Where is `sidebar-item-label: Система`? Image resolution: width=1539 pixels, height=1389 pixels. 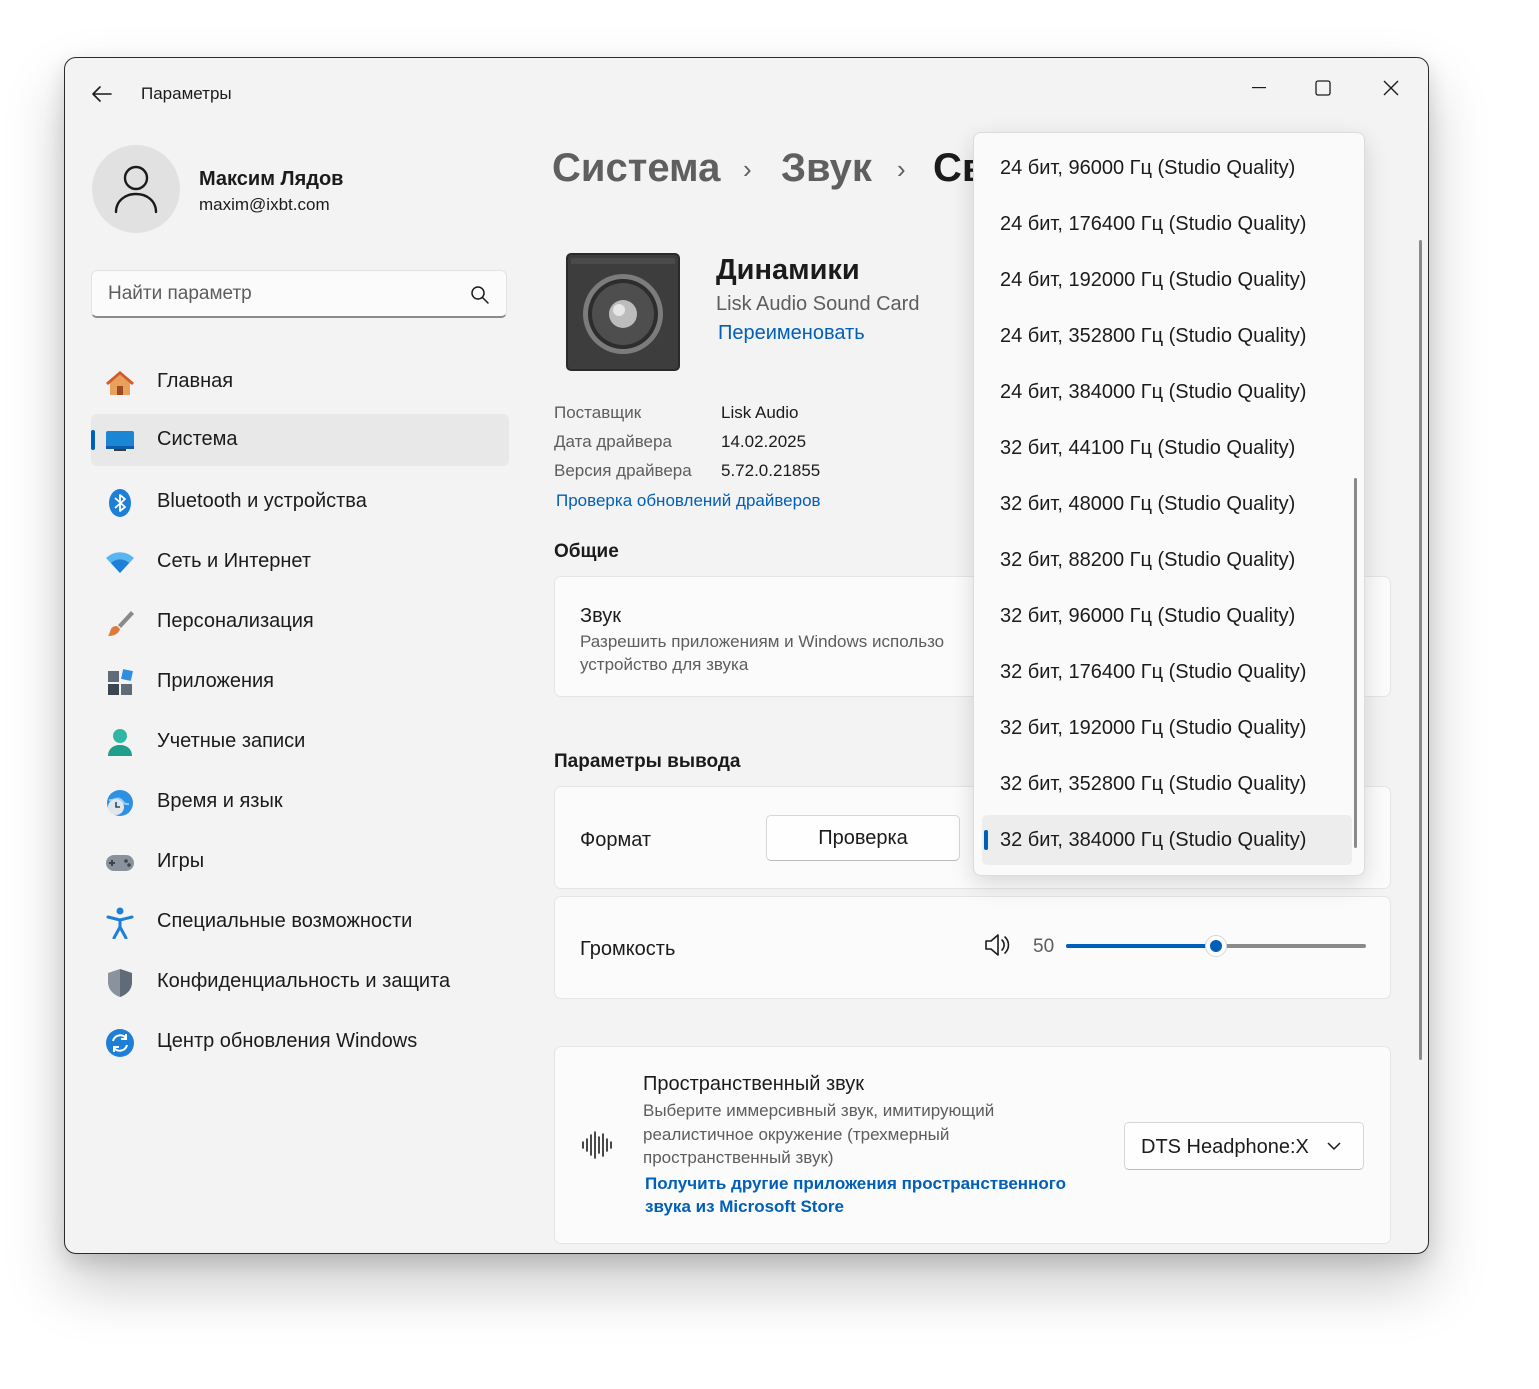 sidebar-item-label: Система is located at coordinates (197, 439).